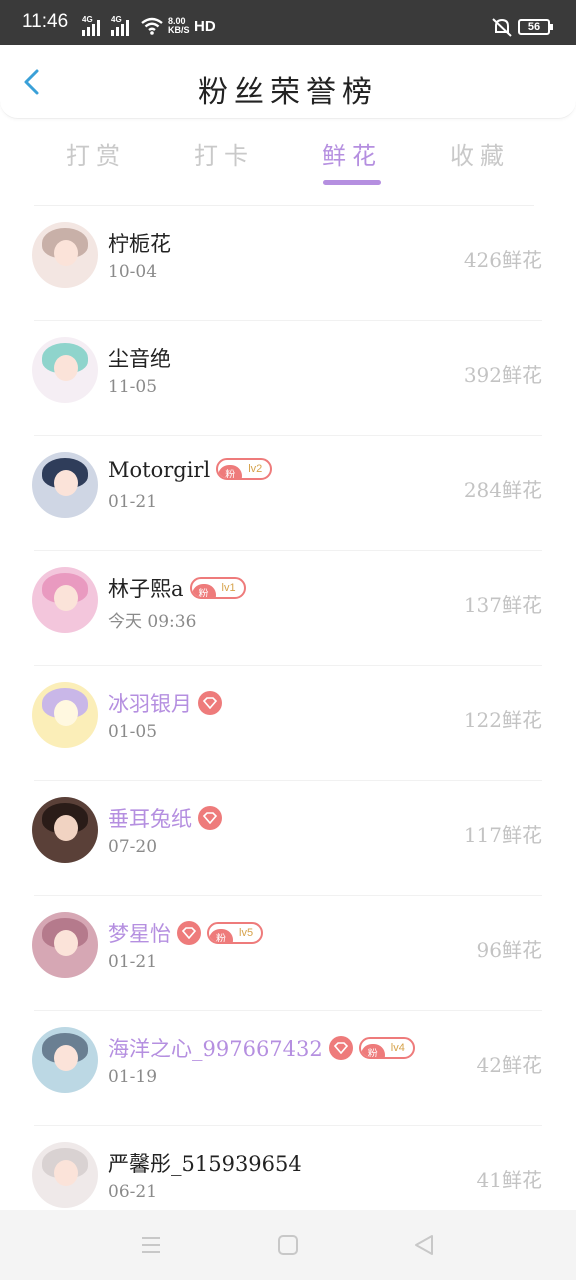  Describe the element at coordinates (509, 1065) in the screenshot. I see `flower-count: 42鲜花` at that location.